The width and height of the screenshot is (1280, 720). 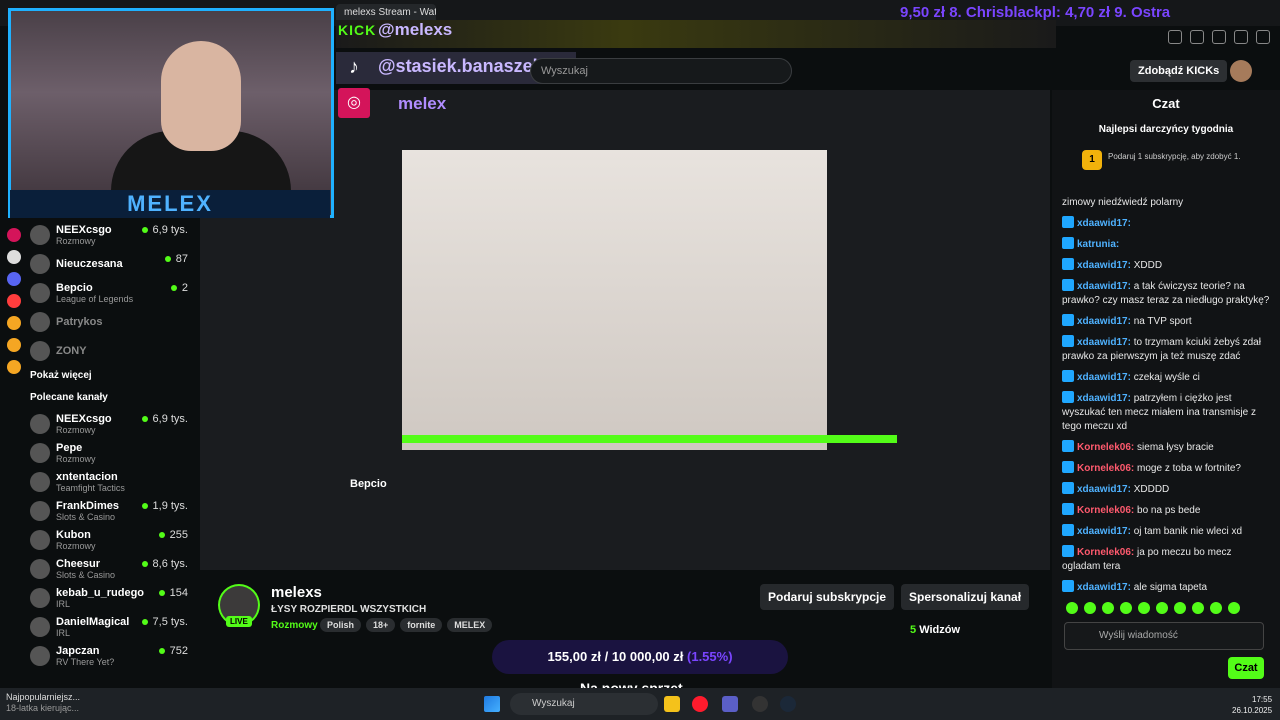 I want to click on file-explorer-icon, so click(x=672, y=704).